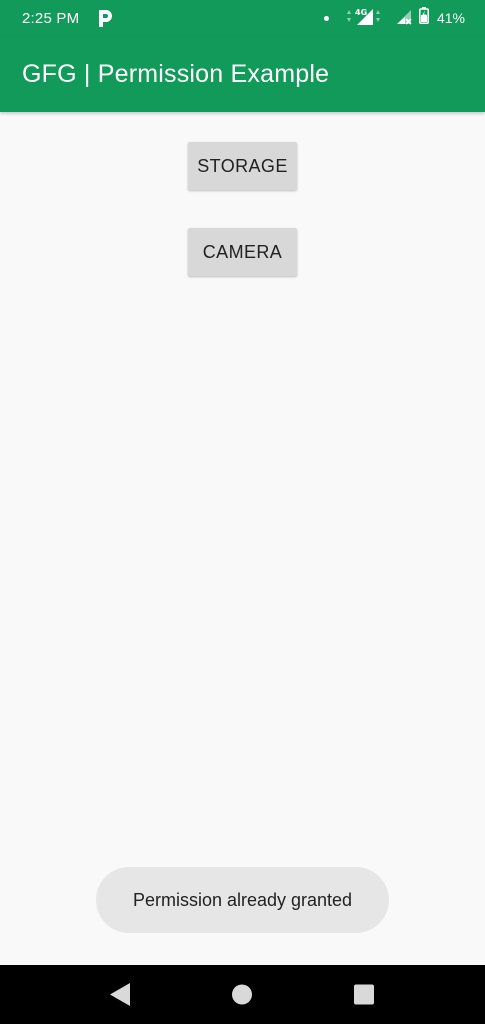  I want to click on battery-icon, so click(424, 18).